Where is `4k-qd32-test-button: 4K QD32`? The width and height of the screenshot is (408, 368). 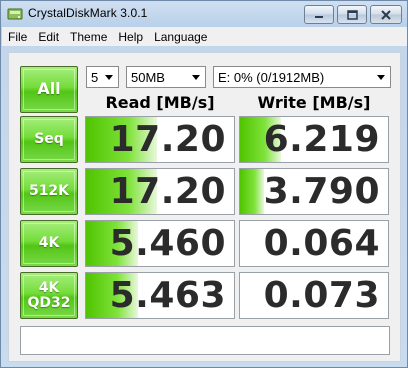 4k-qd32-test-button: 4K QD32 is located at coordinates (49, 295).